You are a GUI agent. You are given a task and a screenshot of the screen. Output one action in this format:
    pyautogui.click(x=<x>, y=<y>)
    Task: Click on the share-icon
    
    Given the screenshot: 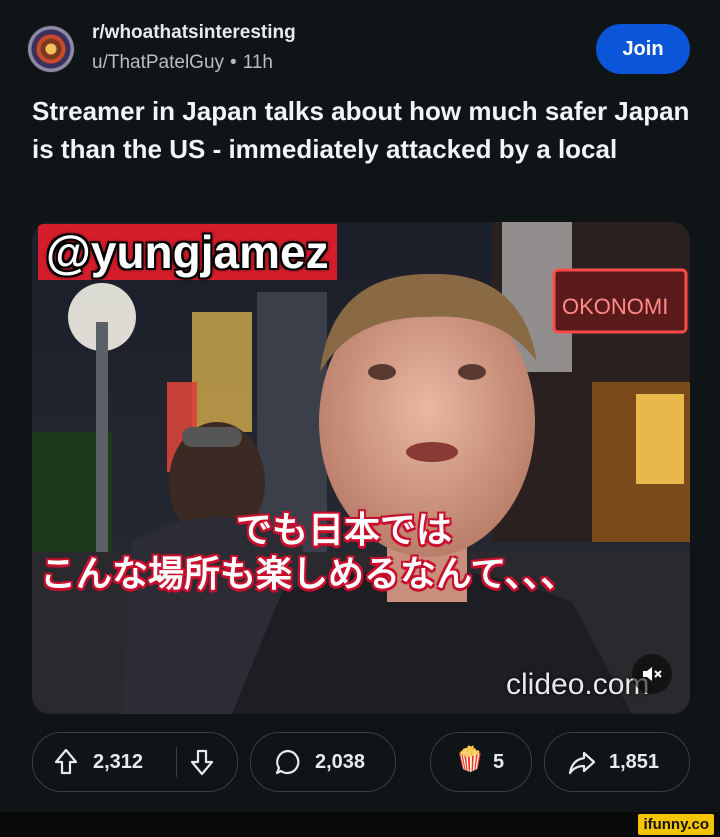 What is the action you would take?
    pyautogui.click(x=582, y=763)
    